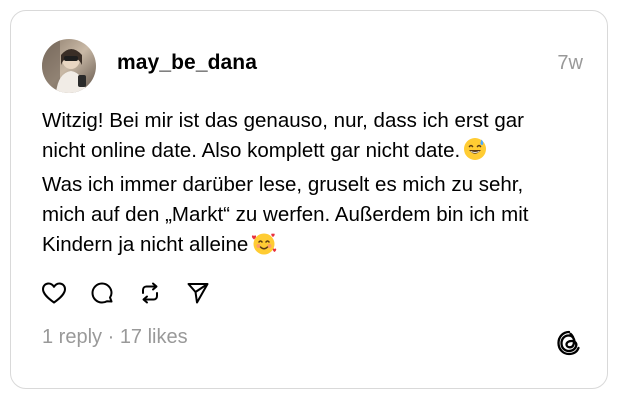 This screenshot has width=620, height=401. I want to click on post-text-line: Kindern ja nicht alleine, so click(314, 247).